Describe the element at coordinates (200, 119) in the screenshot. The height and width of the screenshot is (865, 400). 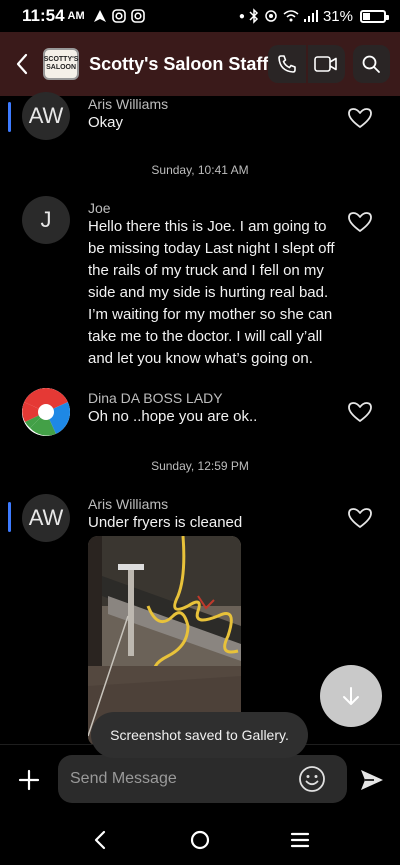
I see `message: AW Aris Williams Okay` at that location.